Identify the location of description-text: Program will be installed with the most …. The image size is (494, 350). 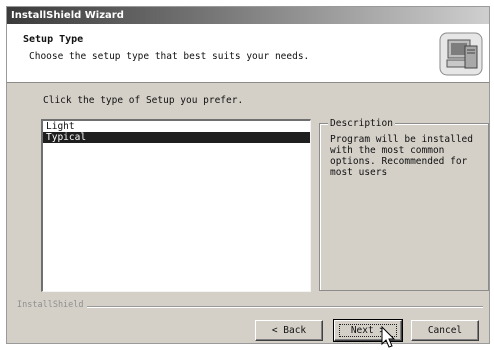
(401, 156).